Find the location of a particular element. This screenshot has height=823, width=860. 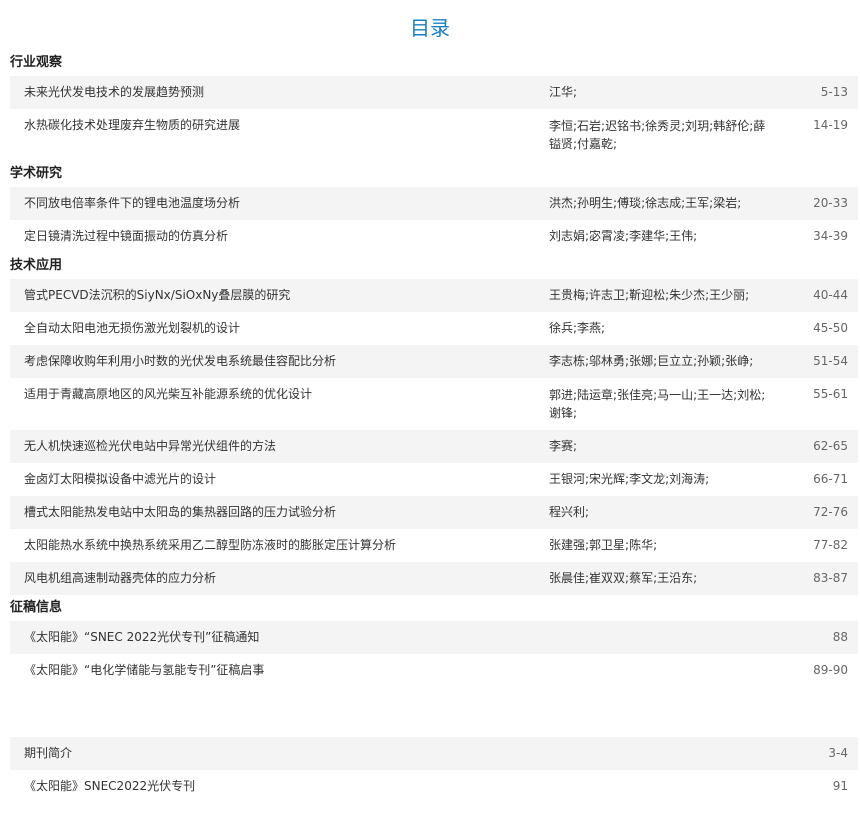

article-pages: 72-76 is located at coordinates (830, 512).